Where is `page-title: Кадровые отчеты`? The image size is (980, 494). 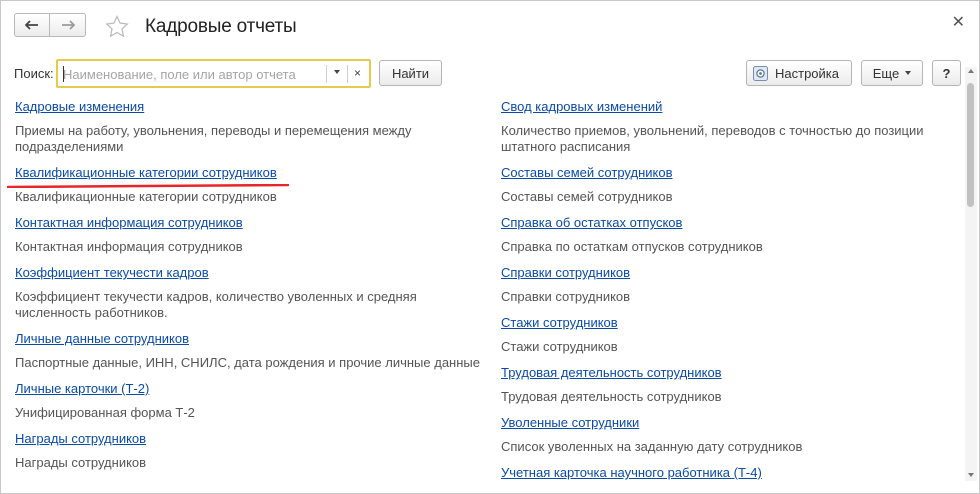
page-title: Кадровые отчеты is located at coordinates (221, 26).